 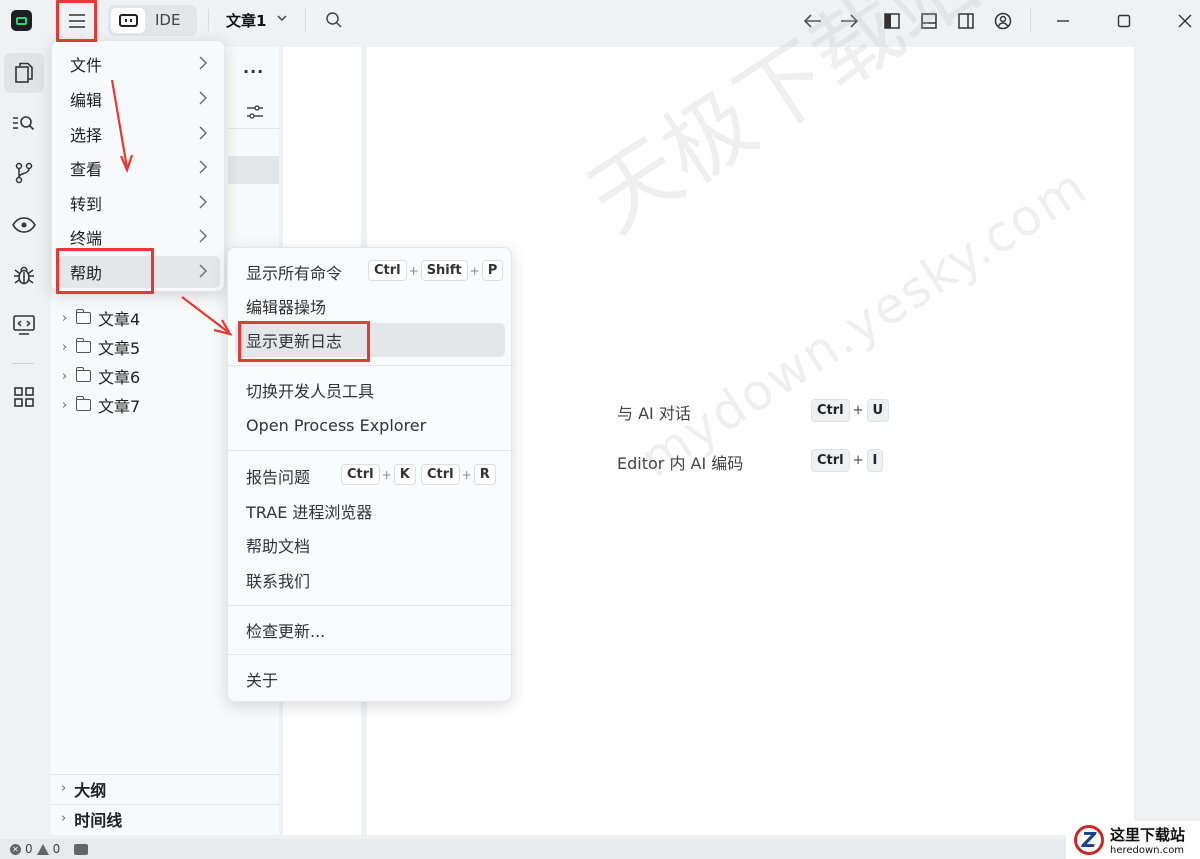 What do you see at coordinates (600, 20) in the screenshot?
I see `title-bar: IDE 文章1` at bounding box center [600, 20].